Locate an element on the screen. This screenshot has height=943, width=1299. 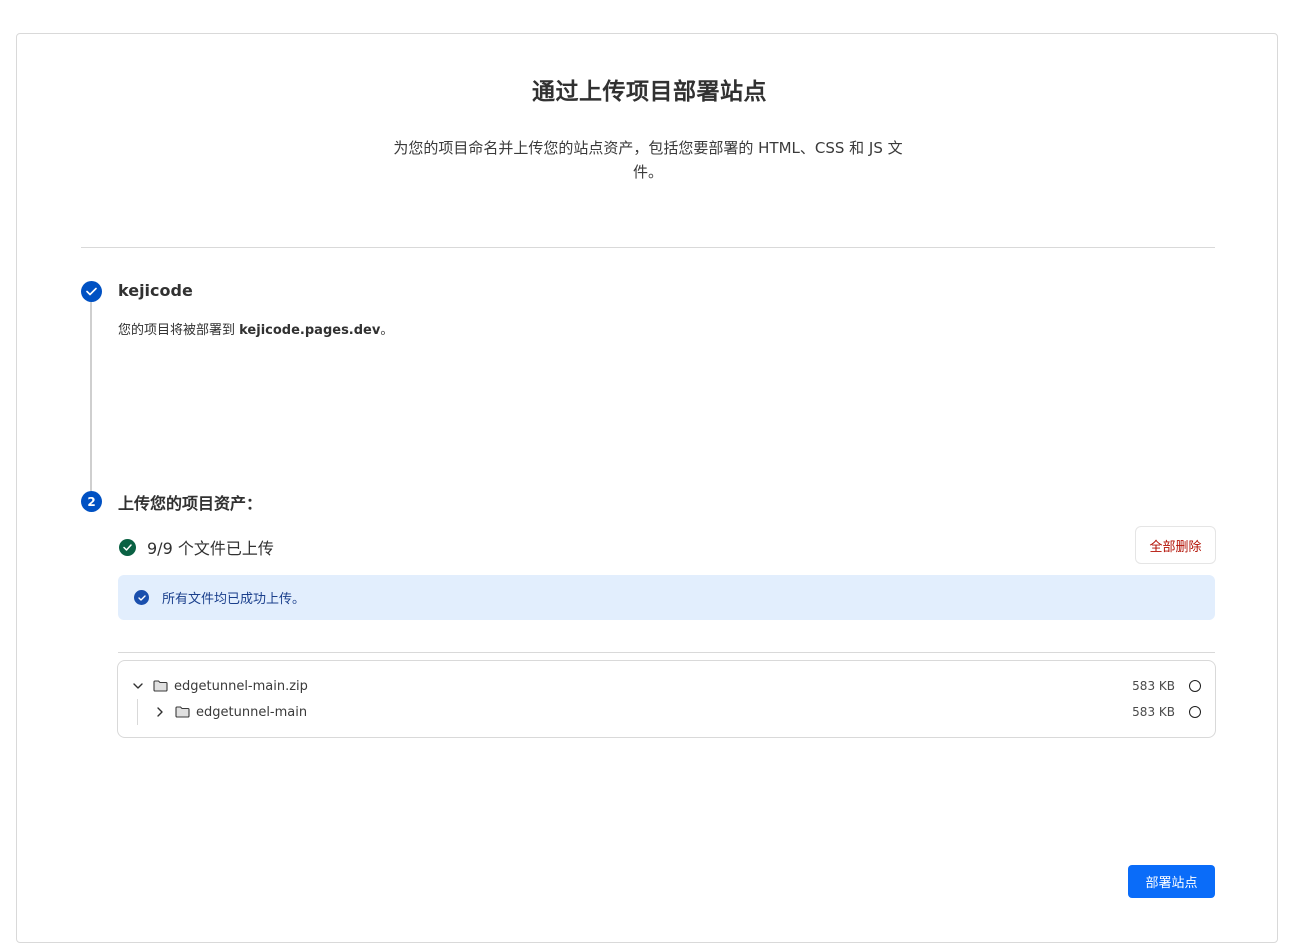
deploy-site-button: 部署站点 is located at coordinates (1171, 881).